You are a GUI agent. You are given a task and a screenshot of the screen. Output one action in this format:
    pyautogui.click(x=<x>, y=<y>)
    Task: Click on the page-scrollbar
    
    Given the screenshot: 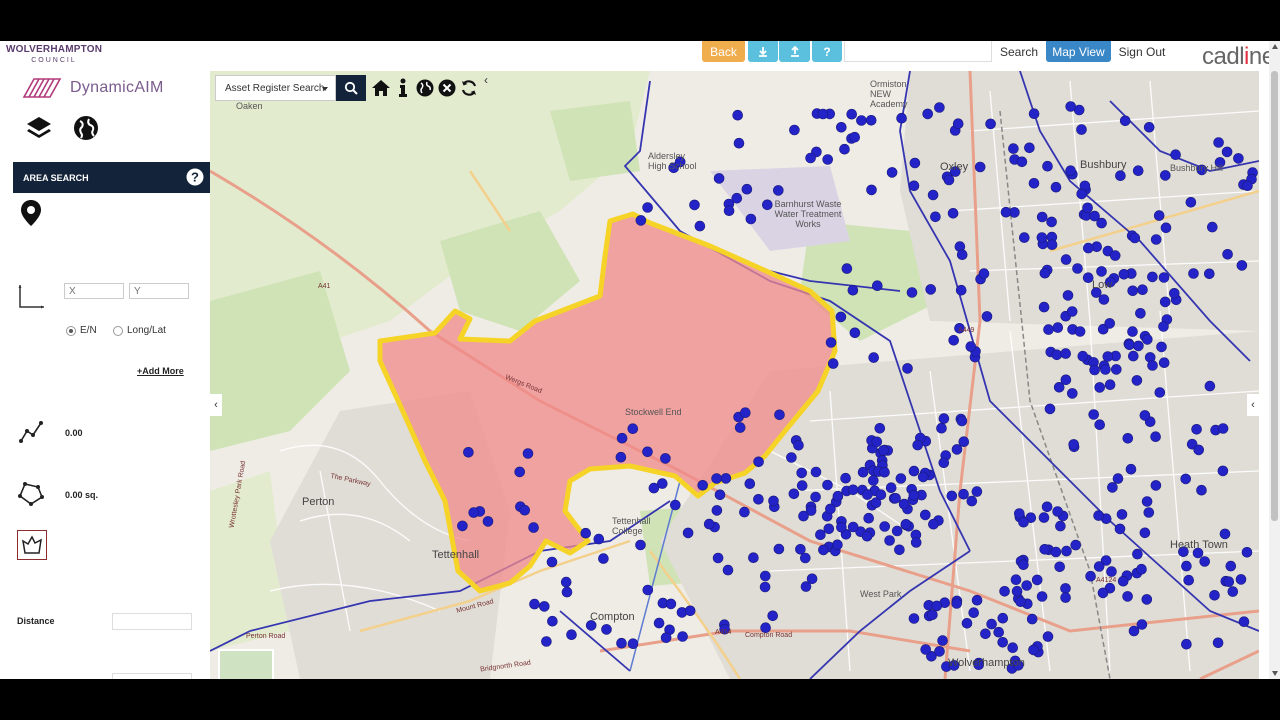 What is the action you would take?
    pyautogui.click(x=1274, y=360)
    